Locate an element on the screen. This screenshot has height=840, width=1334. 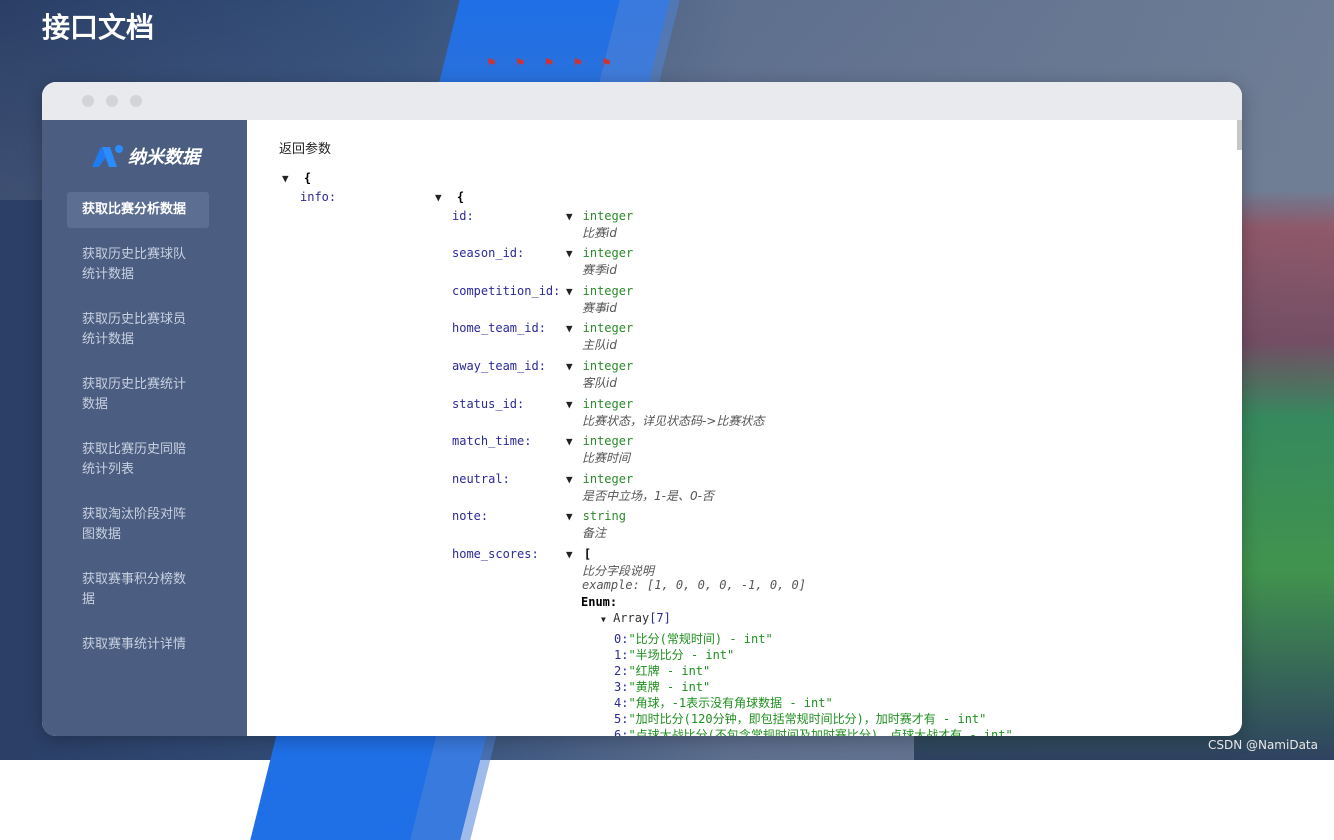
field-desc: 比赛时间 is located at coordinates (606, 458).